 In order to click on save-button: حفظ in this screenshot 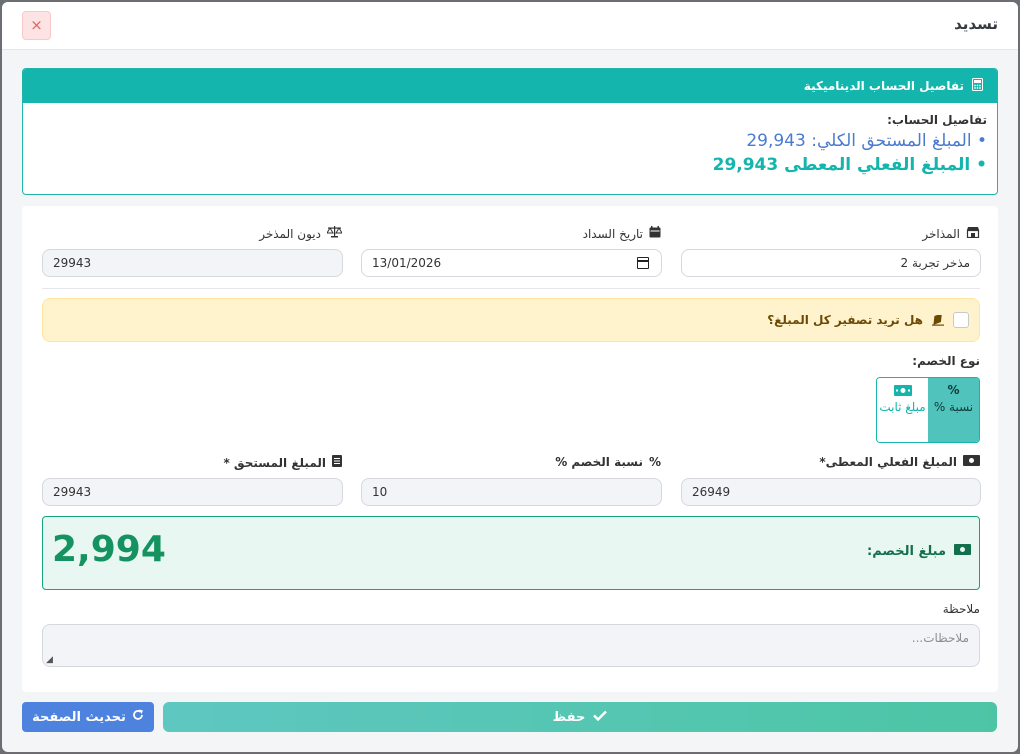, I will do `click(580, 717)`.